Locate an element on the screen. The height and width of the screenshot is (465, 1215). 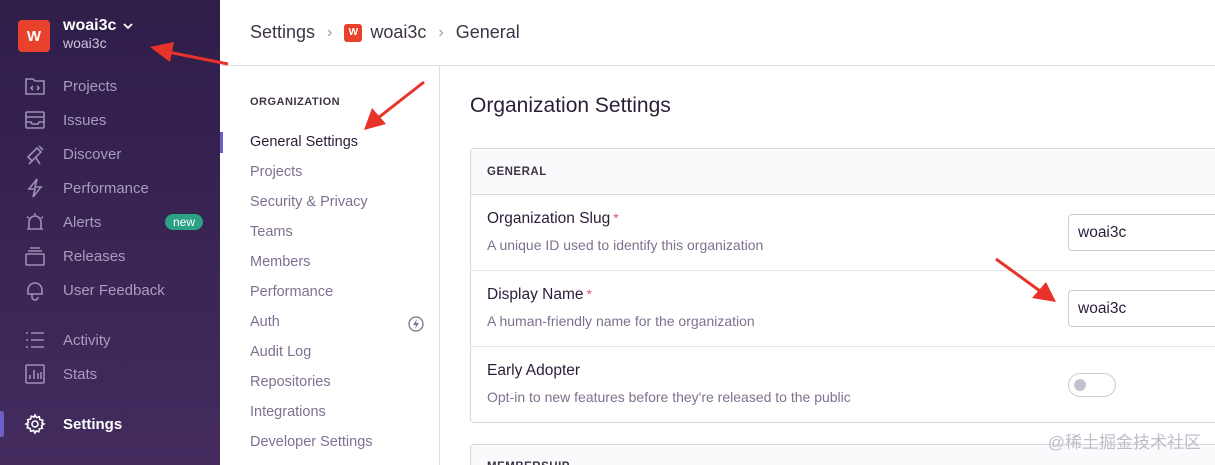
settings-nav-audit-log: Audit Log is located at coordinates (280, 352).